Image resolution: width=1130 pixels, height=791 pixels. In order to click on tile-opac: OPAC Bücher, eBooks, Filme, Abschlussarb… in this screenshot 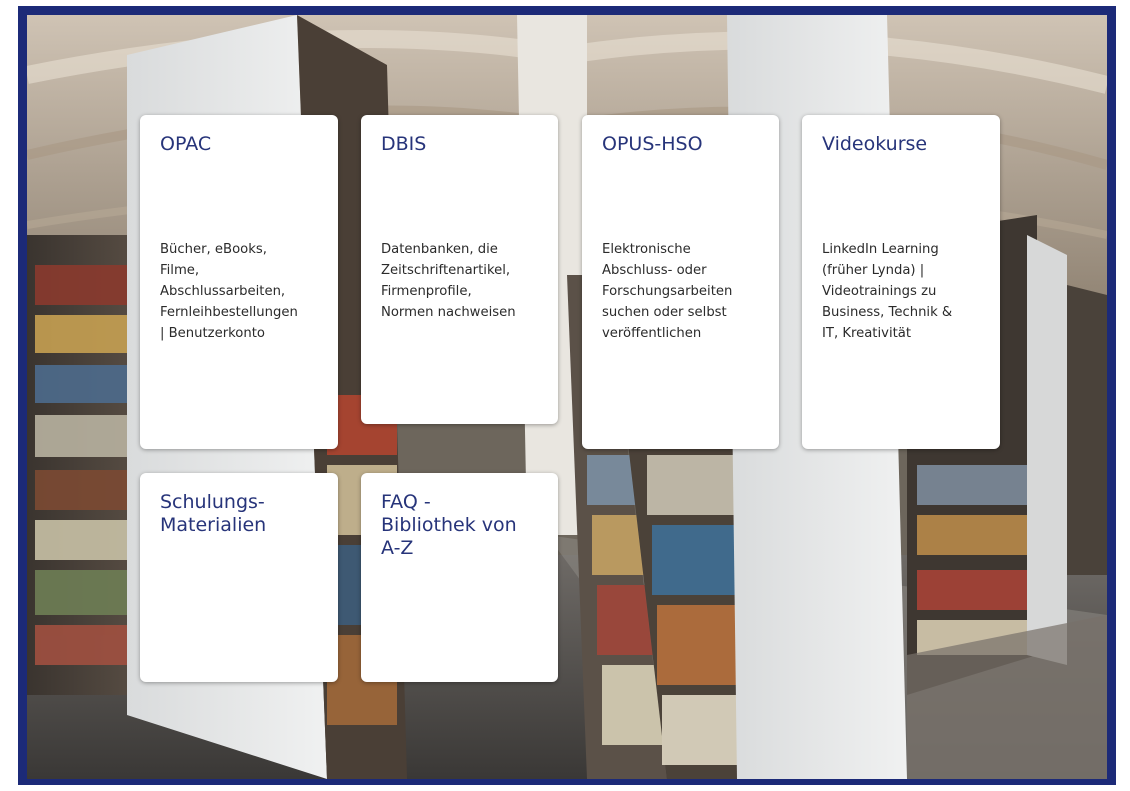, I will do `click(239, 282)`.